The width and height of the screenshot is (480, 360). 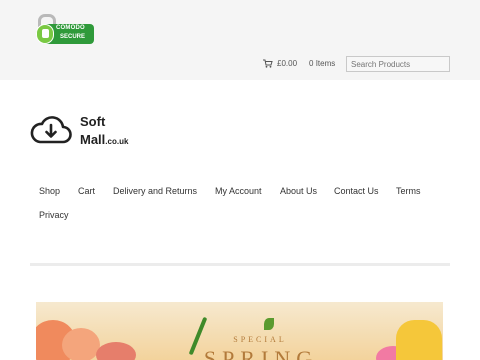 I want to click on thumbs-up-icon, so click(x=45, y=34).